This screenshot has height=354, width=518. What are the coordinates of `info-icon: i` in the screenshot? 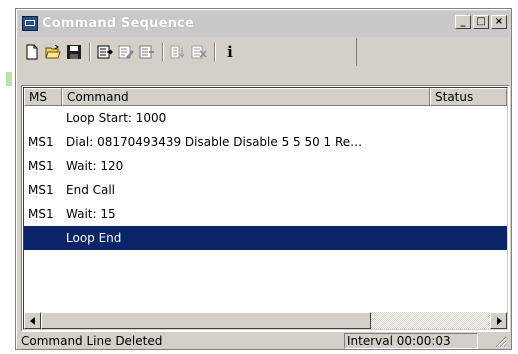 It's located at (230, 52).